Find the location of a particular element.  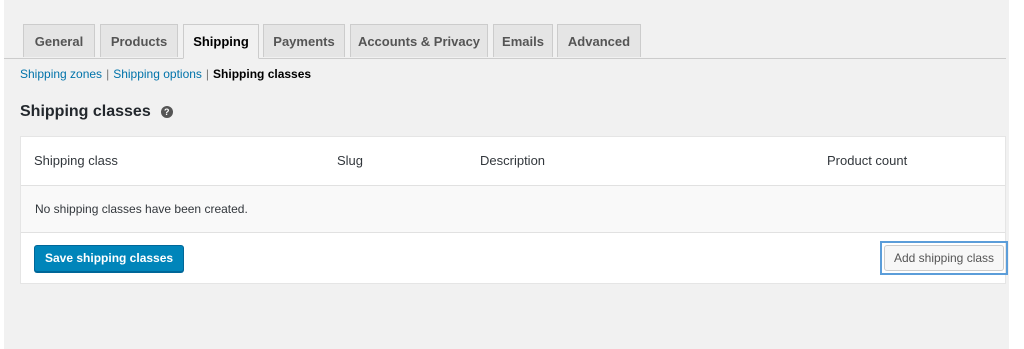

column-header-product-count: Product count is located at coordinates (867, 160).